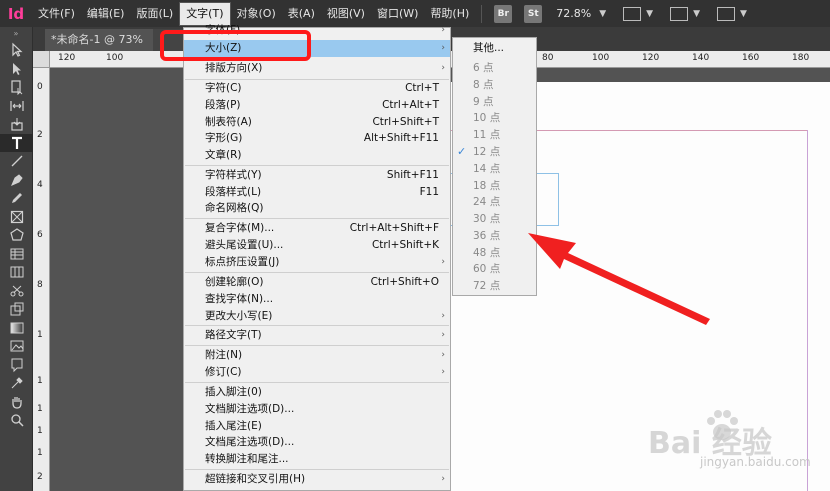 The height and width of the screenshot is (491, 830). I want to click on vertical-ruler: 0 2 4 6 8 1 1 1 1 1 2, so click(41, 279).